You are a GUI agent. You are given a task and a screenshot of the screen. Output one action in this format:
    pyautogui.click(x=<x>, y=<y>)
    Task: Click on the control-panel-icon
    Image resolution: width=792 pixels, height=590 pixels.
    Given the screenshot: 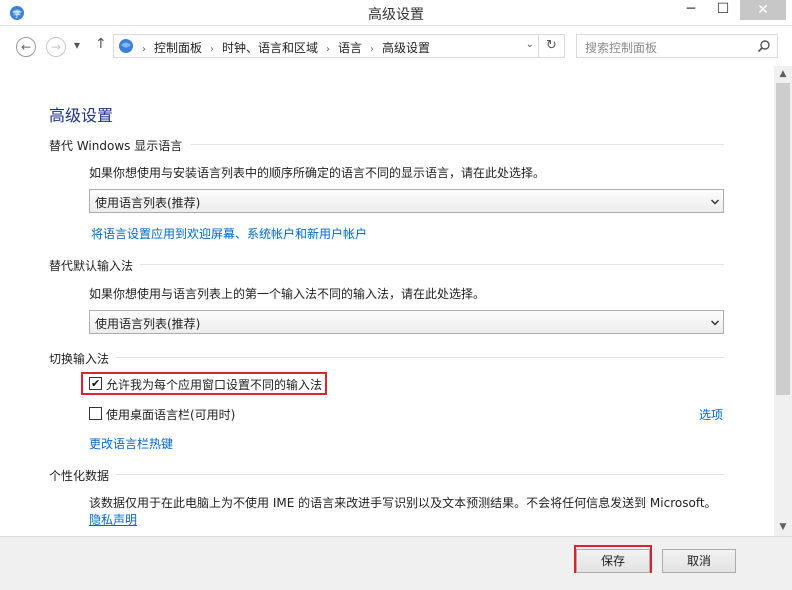 What is the action you would take?
    pyautogui.click(x=126, y=46)
    